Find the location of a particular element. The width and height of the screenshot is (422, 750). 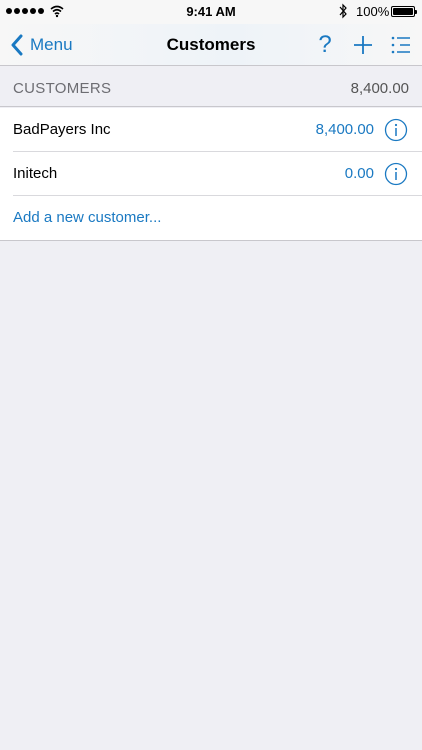

status-bar: 9:41 AM 100% is located at coordinates (211, 12).